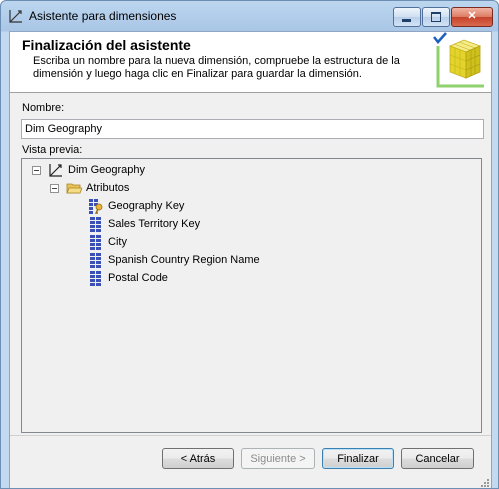 This screenshot has width=499, height=489. I want to click on close-button: ✕, so click(472, 17).